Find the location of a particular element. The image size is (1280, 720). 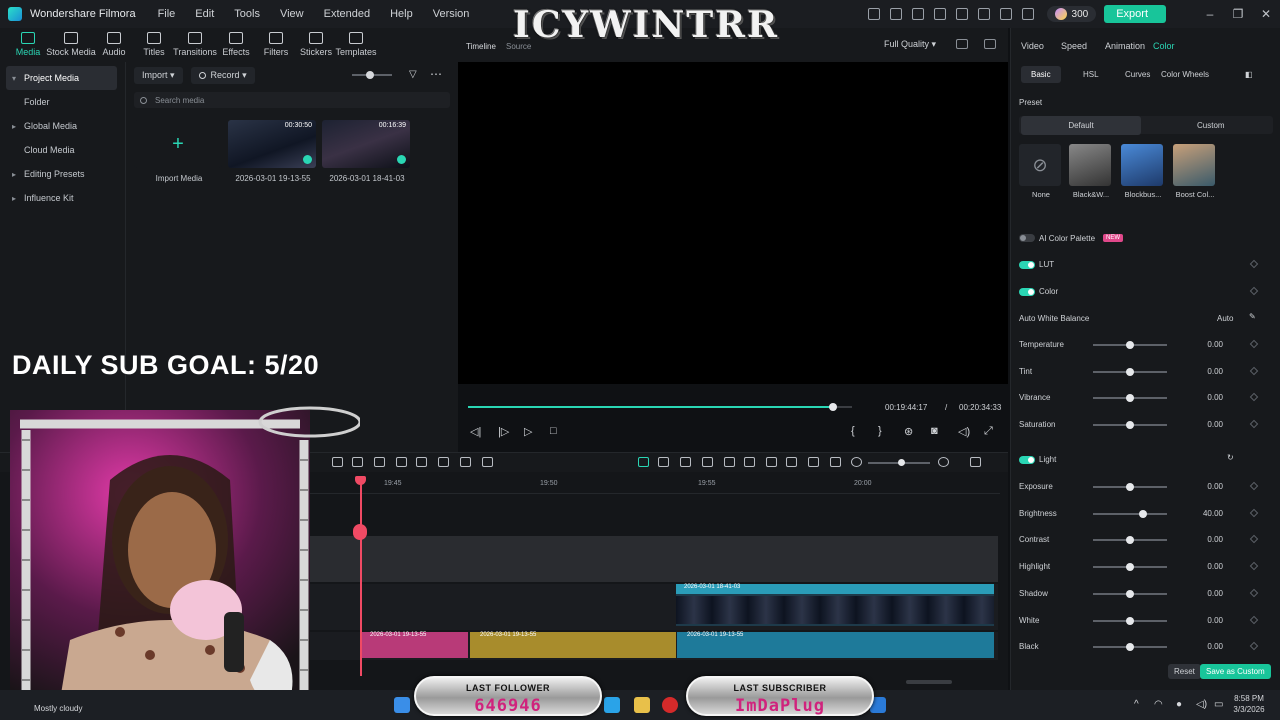

tool-transitions: Transitions is located at coordinates (195, 45).